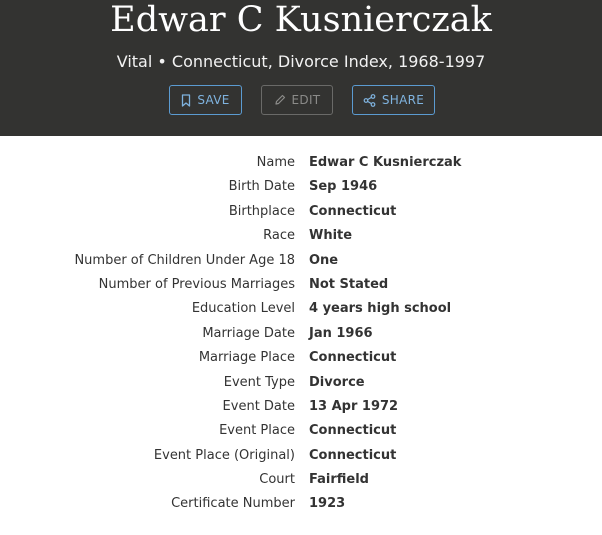 This screenshot has width=602, height=535. I want to click on action-bar: SAVE EDIT SHARE, so click(301, 101).